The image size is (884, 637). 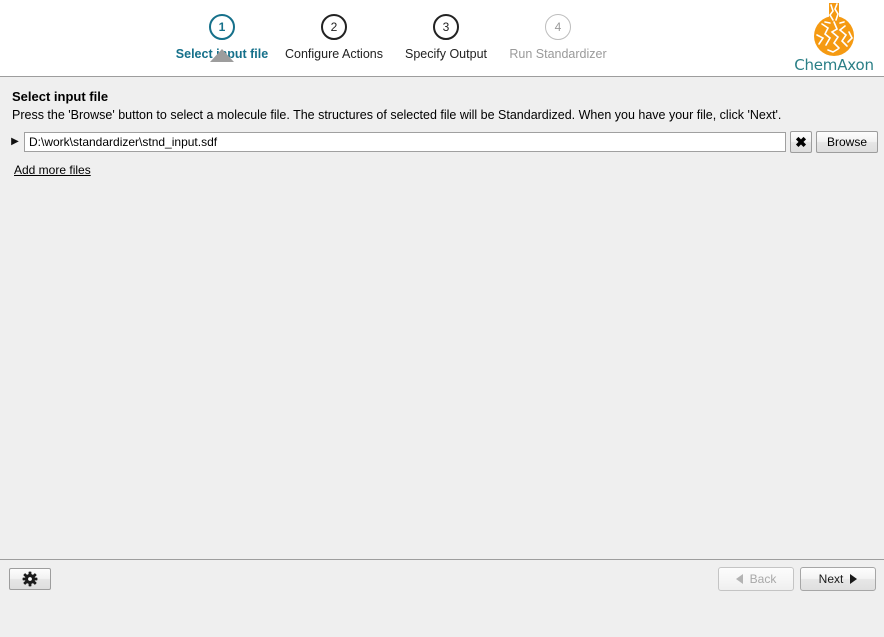 I want to click on gear-icon, so click(x=30, y=579).